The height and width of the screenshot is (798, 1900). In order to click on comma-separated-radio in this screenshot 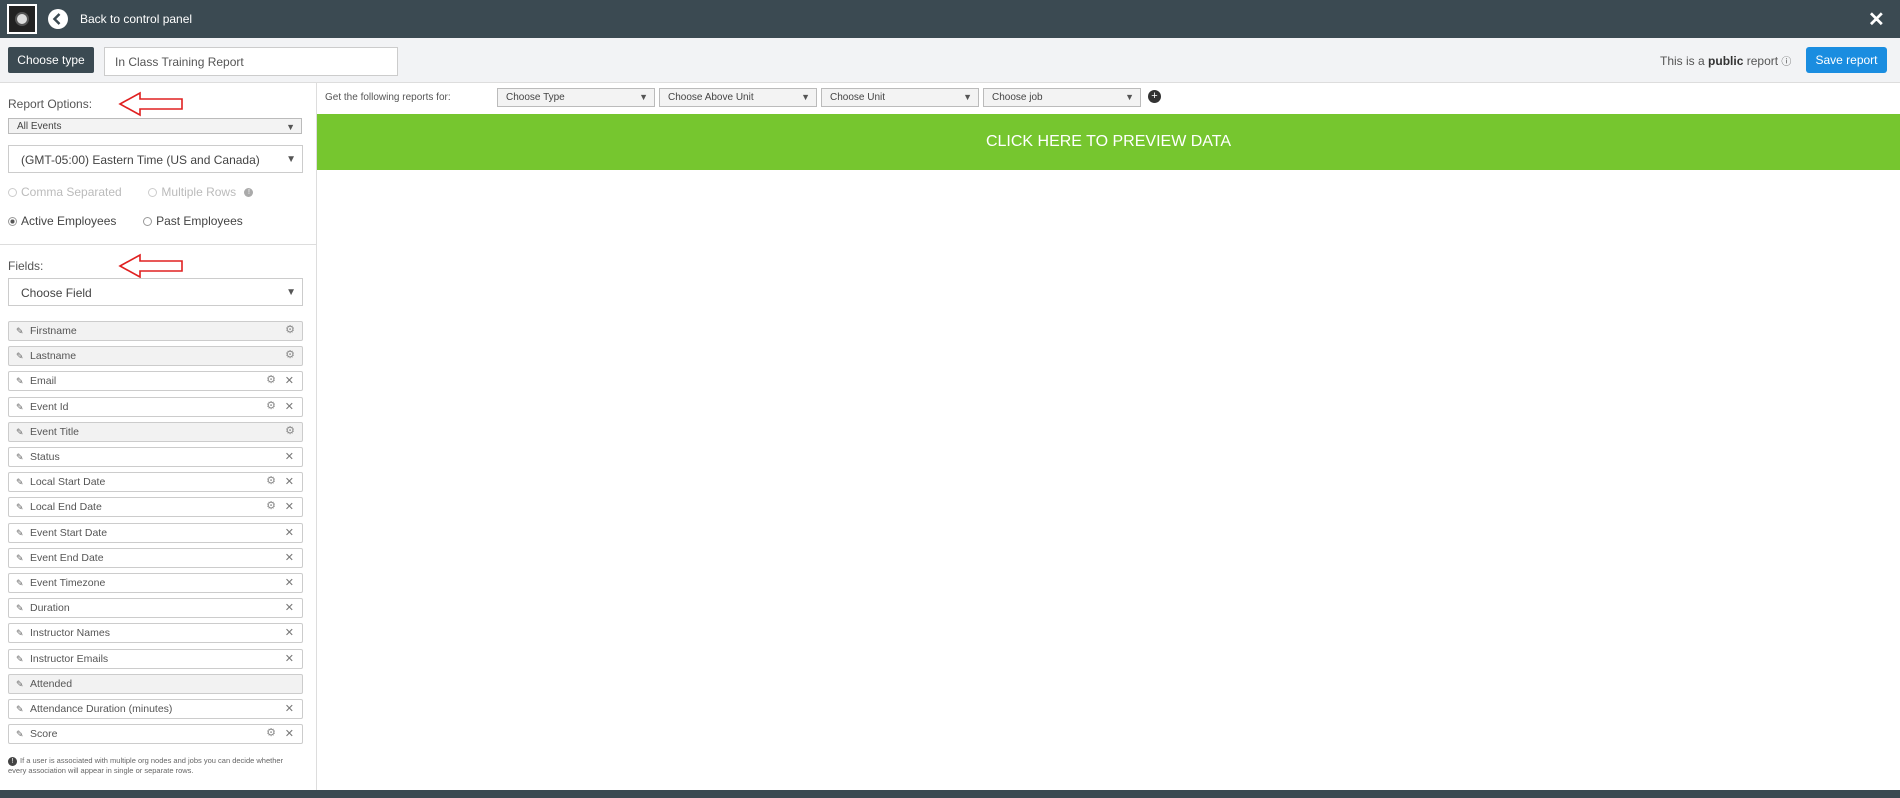, I will do `click(12, 193)`.